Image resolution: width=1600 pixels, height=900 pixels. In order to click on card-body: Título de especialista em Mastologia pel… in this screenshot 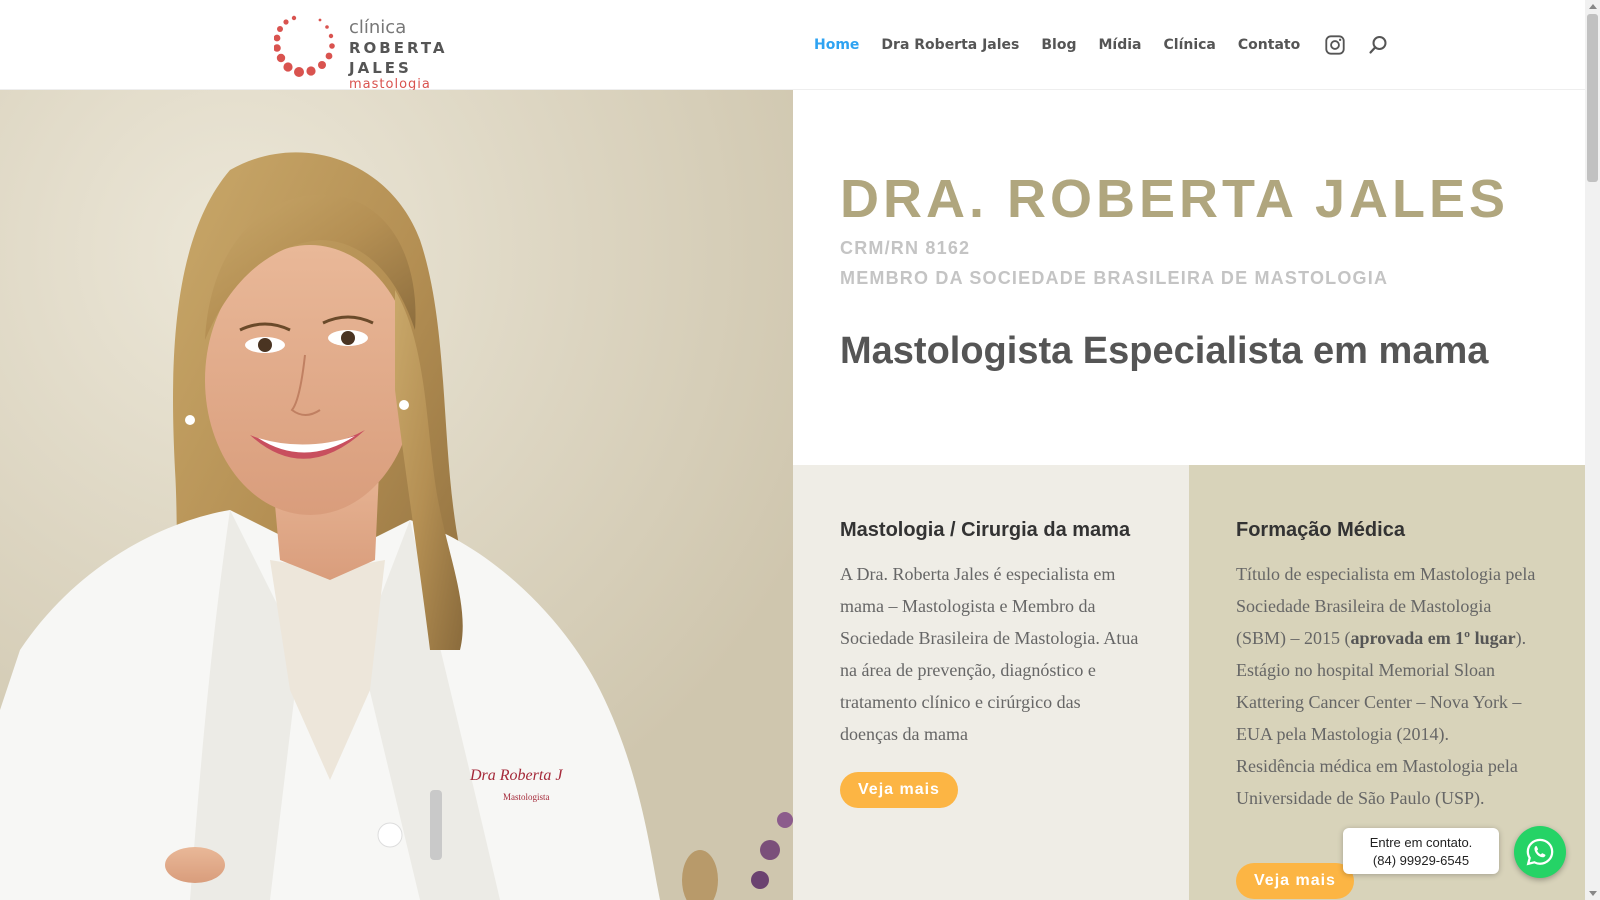, I will do `click(1387, 686)`.